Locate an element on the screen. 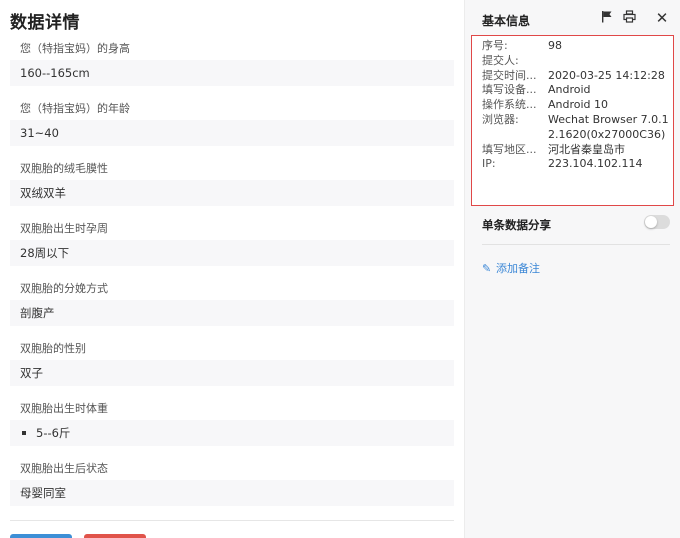 Image resolution: width=680 pixels, height=538 pixels. info-row-serial: 序号: 98 is located at coordinates (577, 46).